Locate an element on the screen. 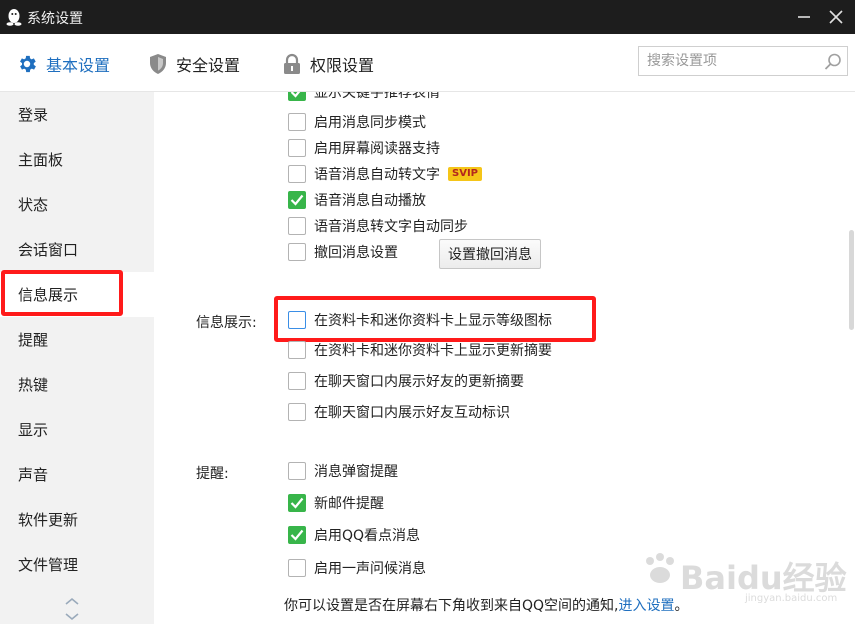 Image resolution: width=855 pixels, height=624 pixels. note-suffix: 。 is located at coordinates (681, 606).